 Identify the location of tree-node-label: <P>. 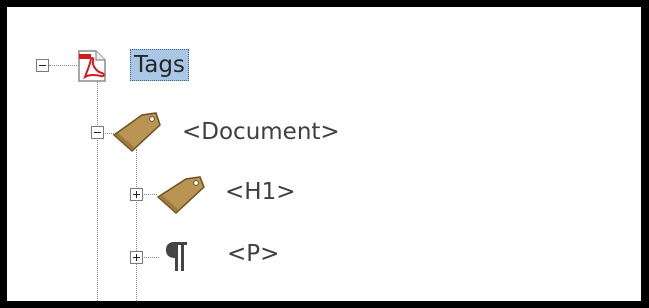
(253, 254).